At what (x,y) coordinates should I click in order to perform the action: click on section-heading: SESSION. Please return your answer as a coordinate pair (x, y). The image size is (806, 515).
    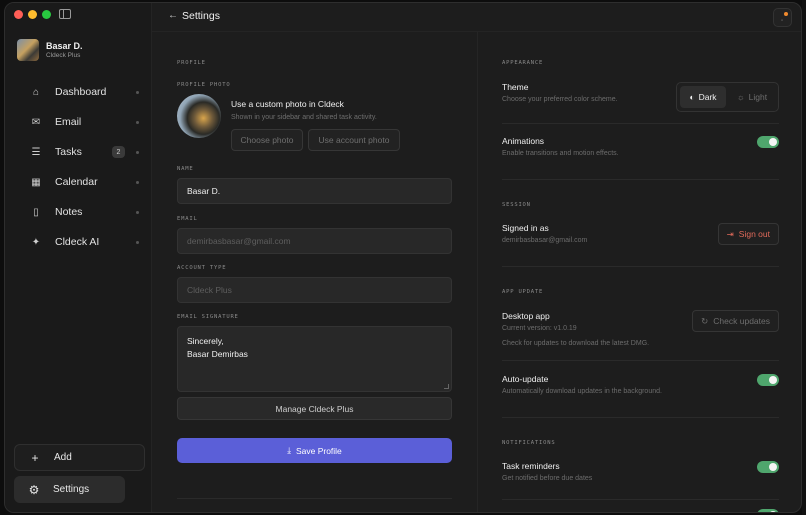
    Looking at the image, I should click on (516, 205).